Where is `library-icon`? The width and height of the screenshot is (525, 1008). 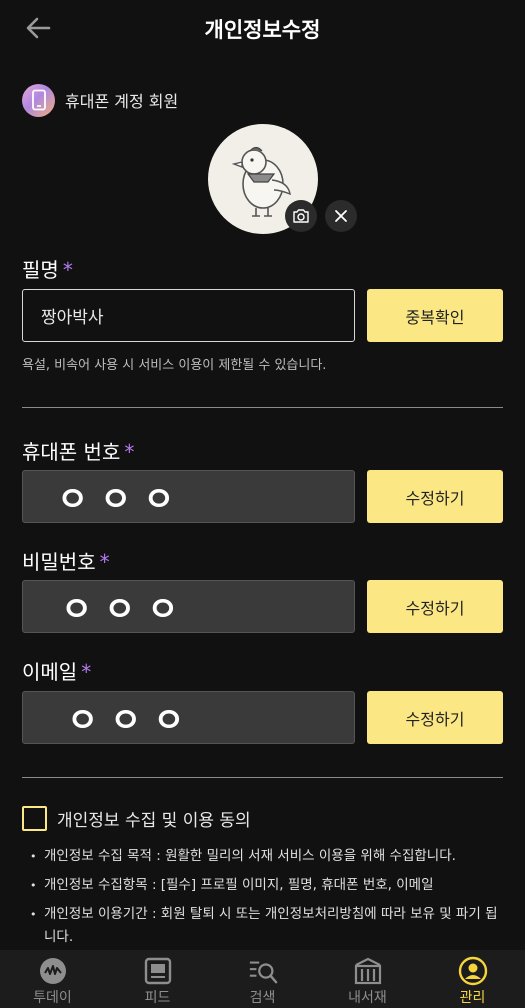
library-icon is located at coordinates (368, 971).